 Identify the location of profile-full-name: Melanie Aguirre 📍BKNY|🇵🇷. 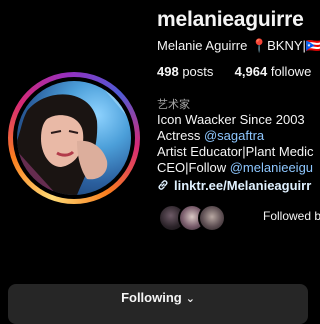
(238, 45).